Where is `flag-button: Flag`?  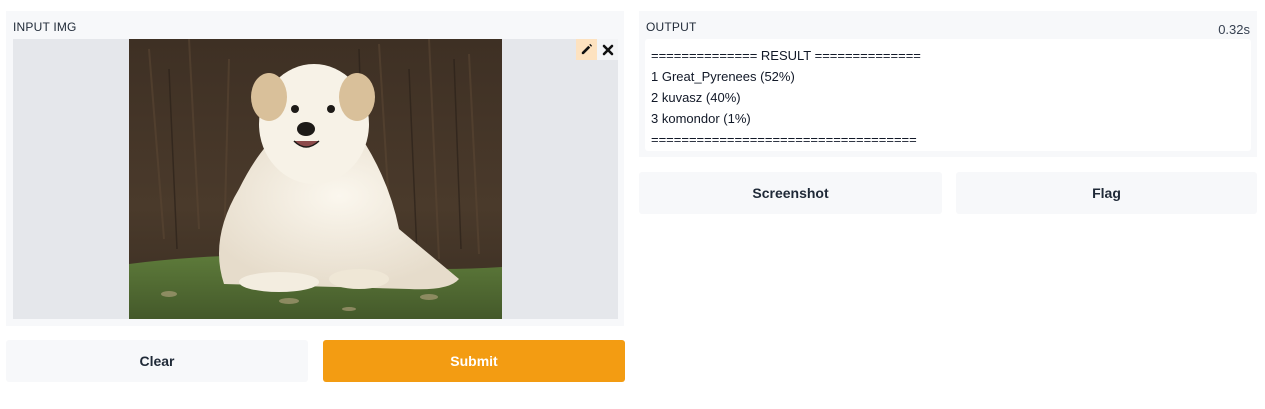
flag-button: Flag is located at coordinates (1106, 193).